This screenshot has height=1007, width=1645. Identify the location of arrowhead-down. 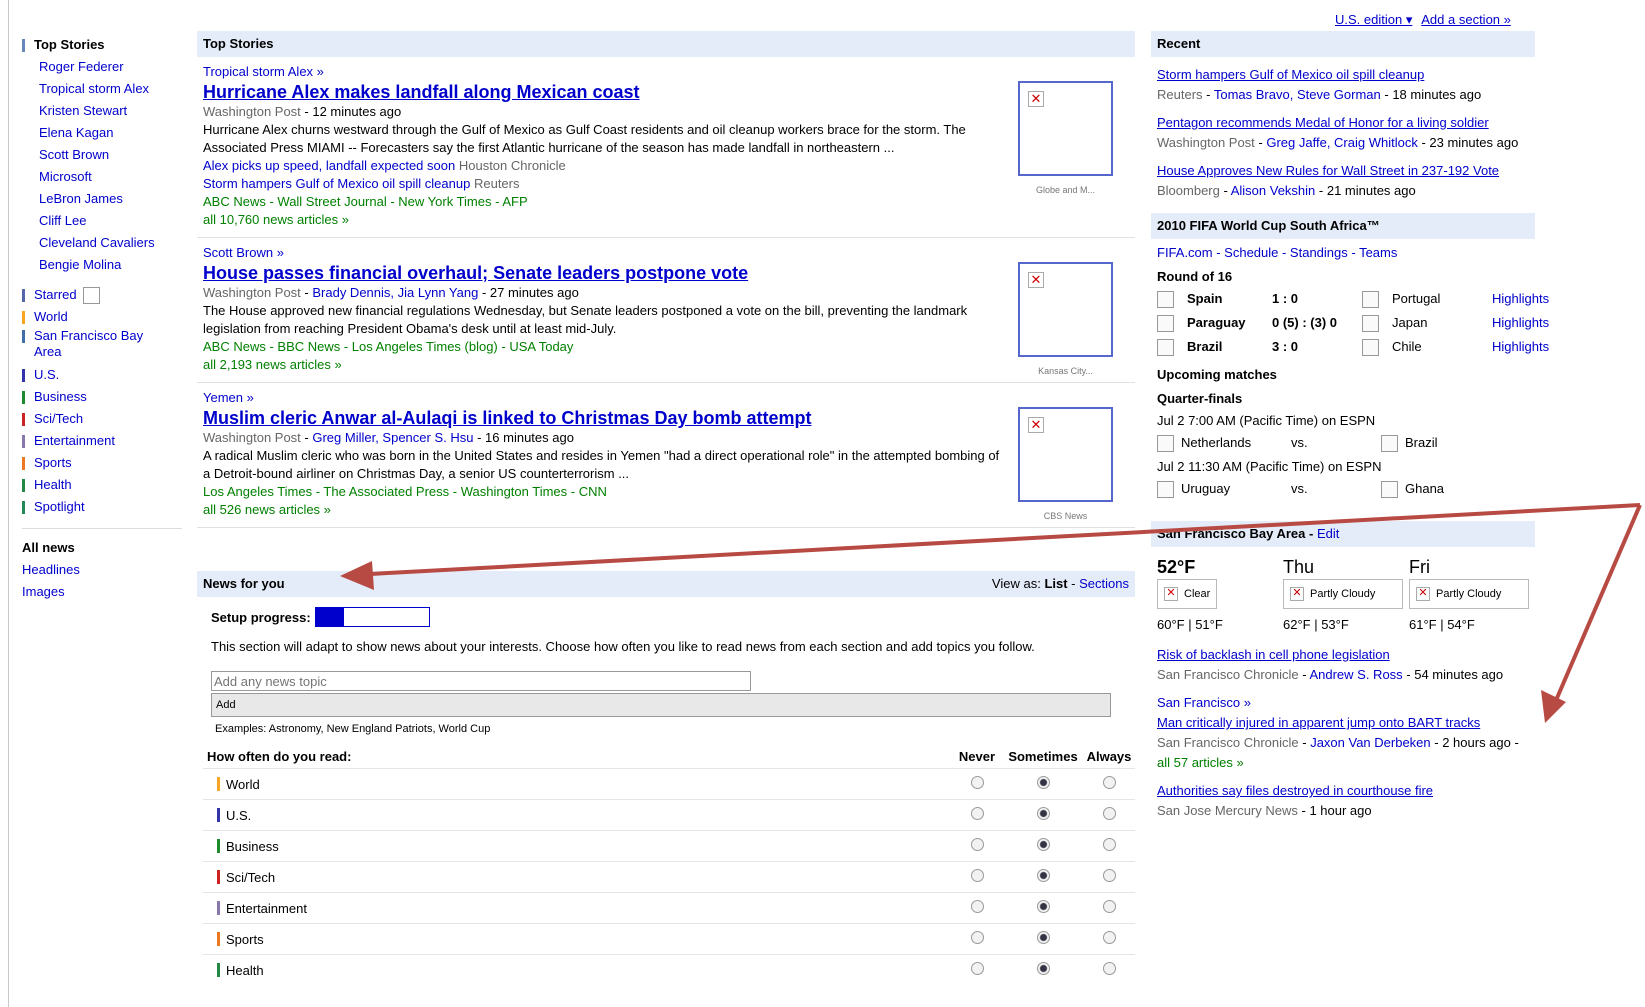
(1553, 706).